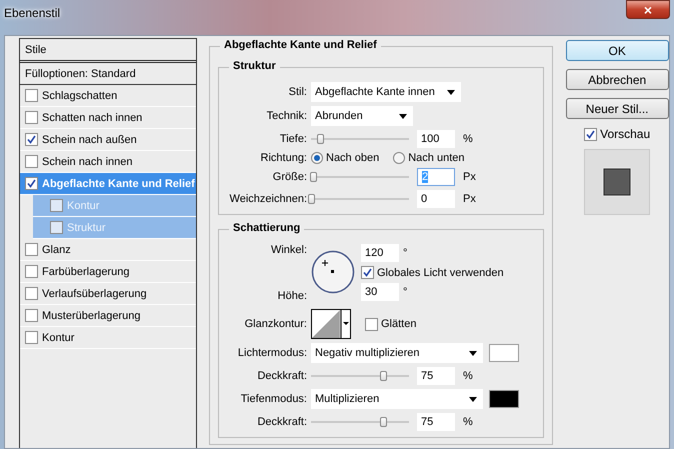 This screenshot has height=449, width=674. What do you see at coordinates (108, 316) in the screenshot?
I see `style-list-item: Musterüberlagerung` at bounding box center [108, 316].